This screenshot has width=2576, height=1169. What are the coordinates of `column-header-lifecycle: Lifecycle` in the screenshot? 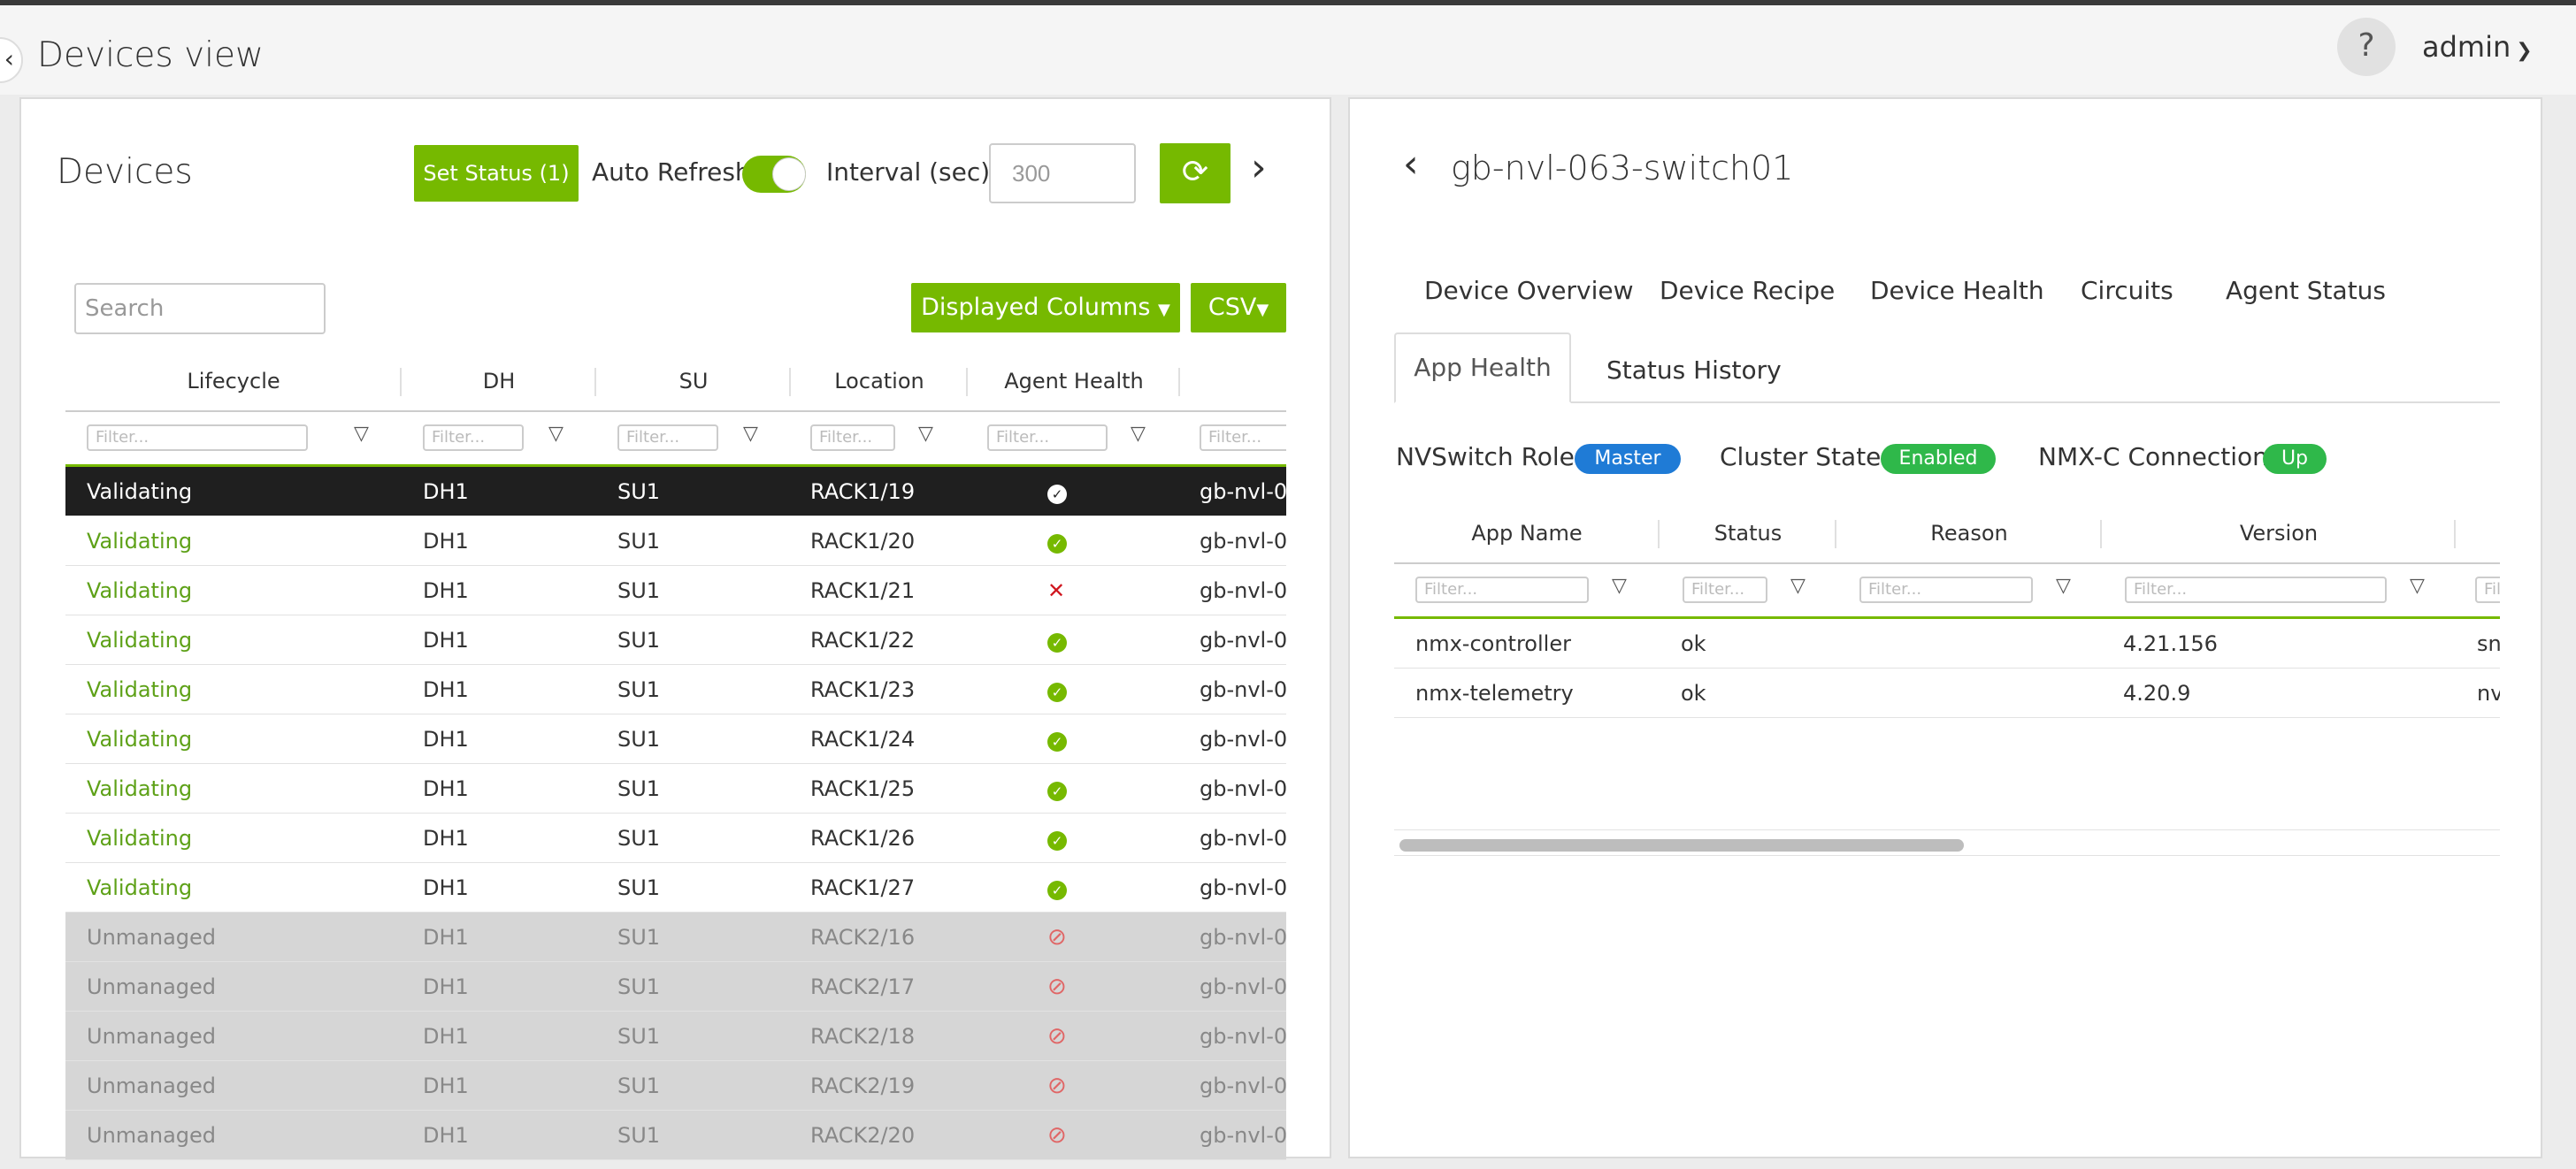 It's located at (233, 382).